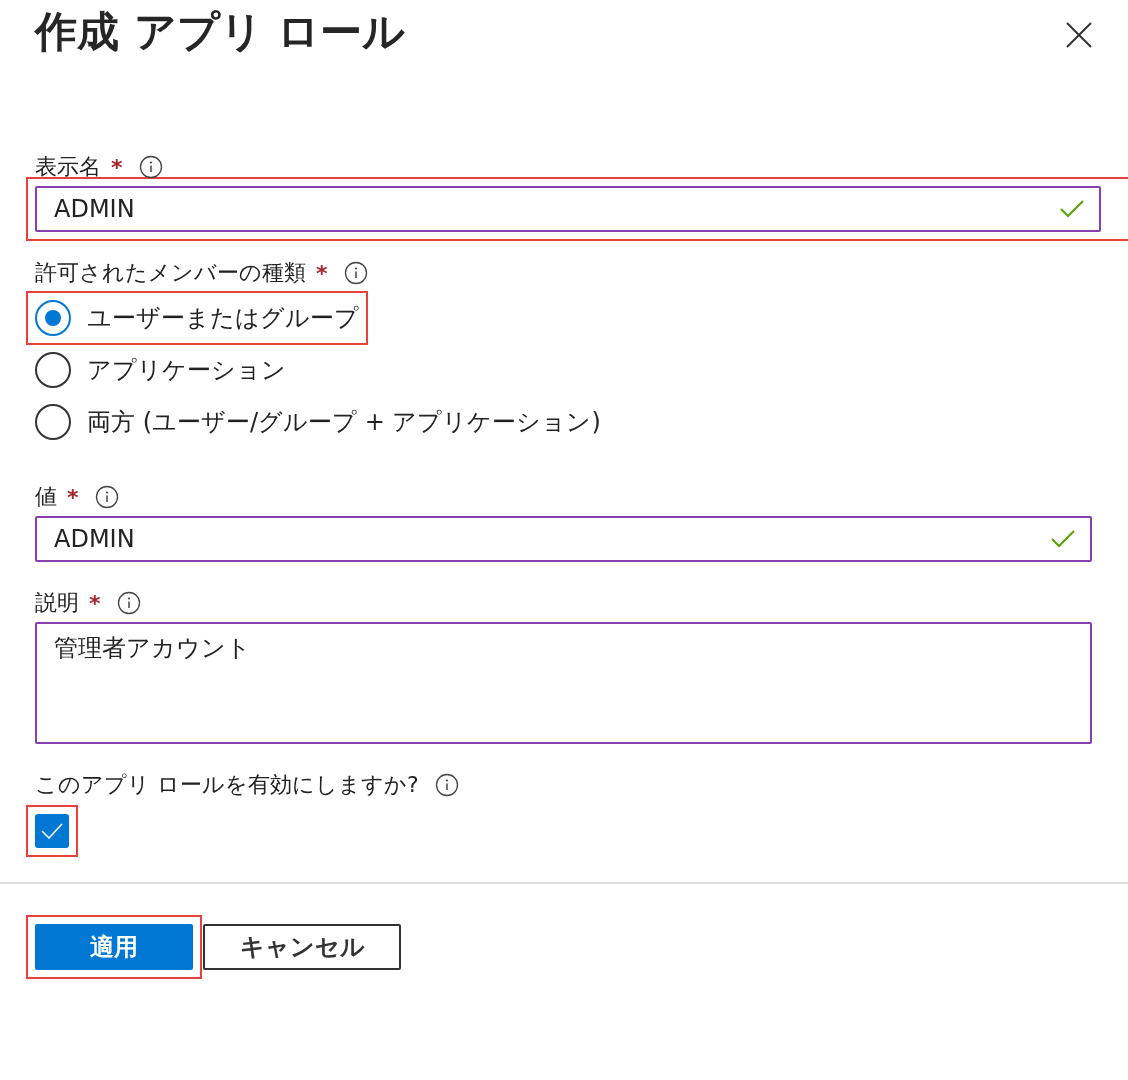 Image resolution: width=1128 pixels, height=1080 pixels. Describe the element at coordinates (46, 497) in the screenshot. I see `field-label: 値` at that location.